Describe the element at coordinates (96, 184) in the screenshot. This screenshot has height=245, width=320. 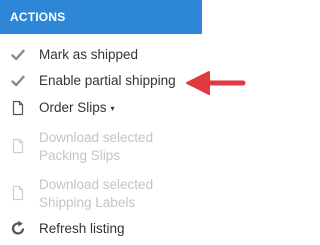
I see `download-shipping-labels-line1: Download selected` at that location.